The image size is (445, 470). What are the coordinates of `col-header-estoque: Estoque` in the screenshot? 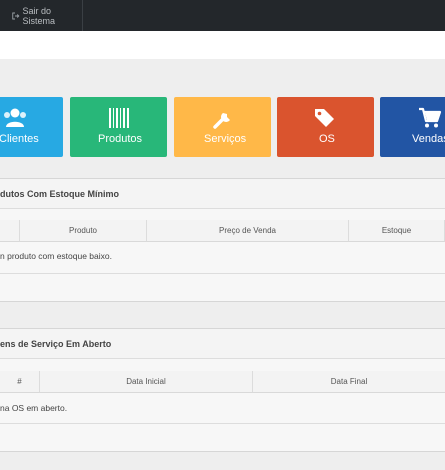 It's located at (397, 231).